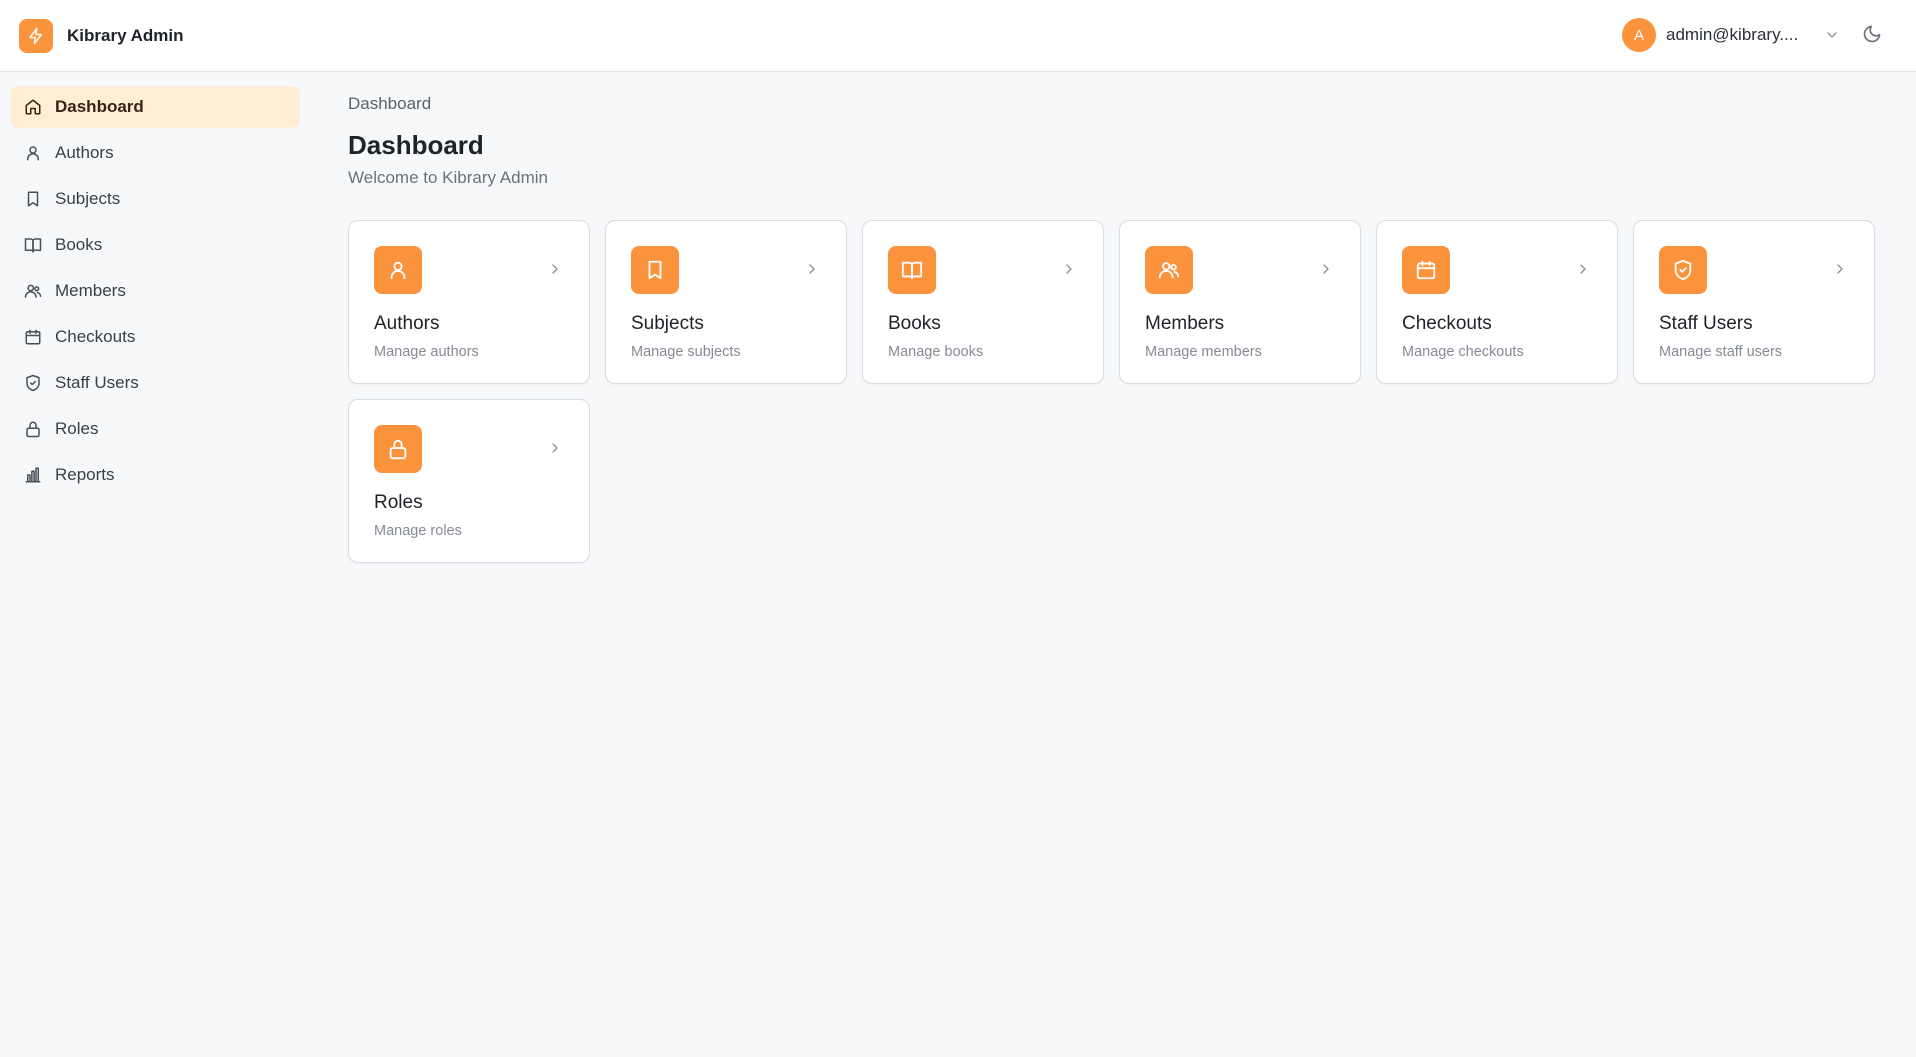  I want to click on card-checkouts: Checkouts Manage checkouts, so click(1497, 302).